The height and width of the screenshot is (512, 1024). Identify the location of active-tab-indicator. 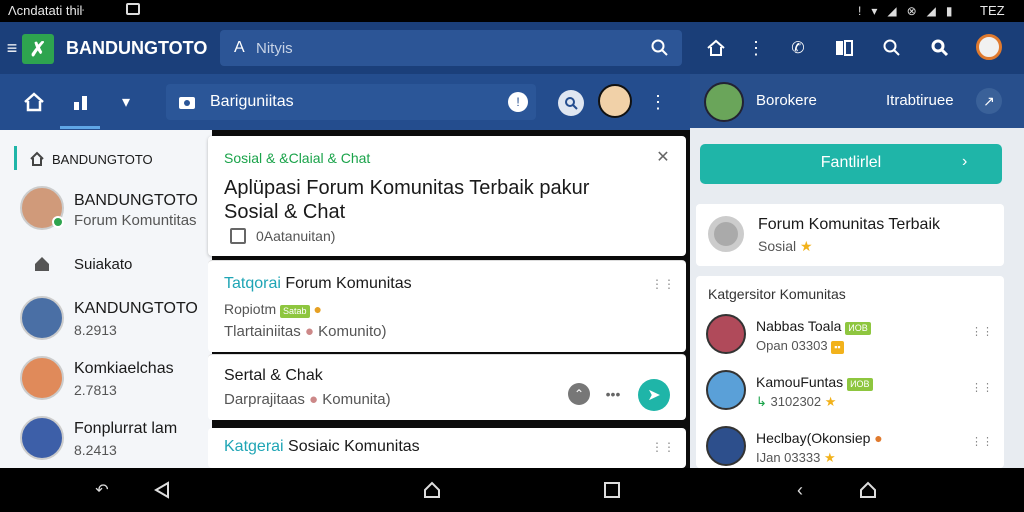
(80, 127).